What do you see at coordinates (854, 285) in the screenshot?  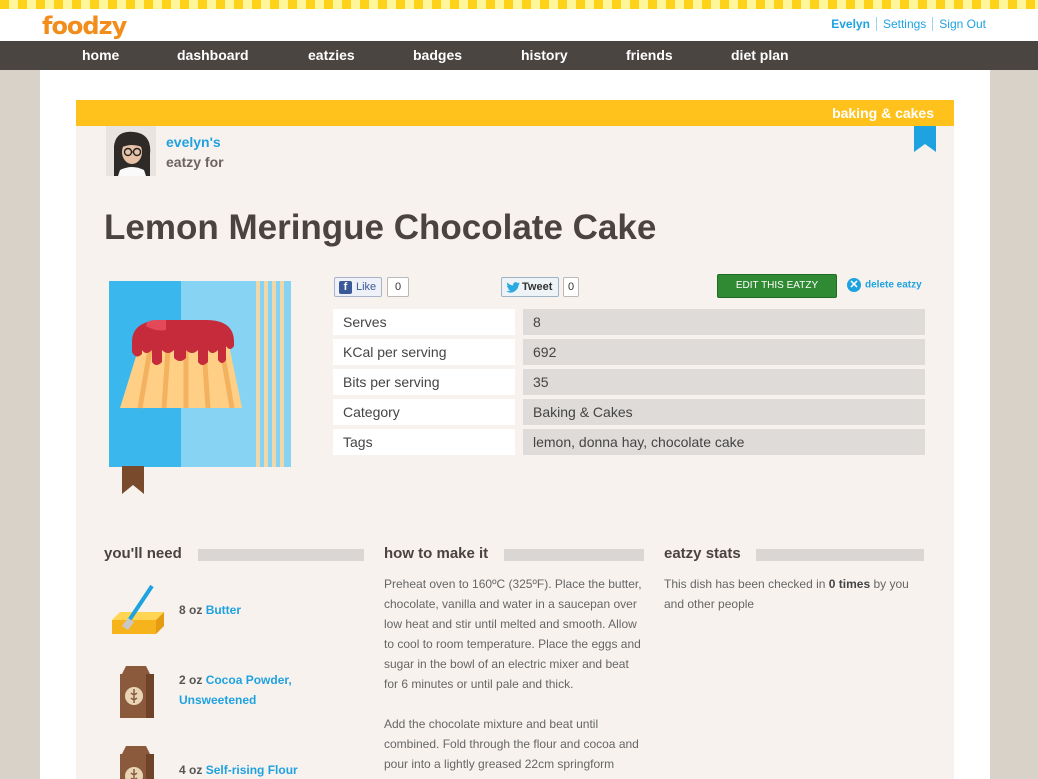 I see `close-circle-icon: ✕` at bounding box center [854, 285].